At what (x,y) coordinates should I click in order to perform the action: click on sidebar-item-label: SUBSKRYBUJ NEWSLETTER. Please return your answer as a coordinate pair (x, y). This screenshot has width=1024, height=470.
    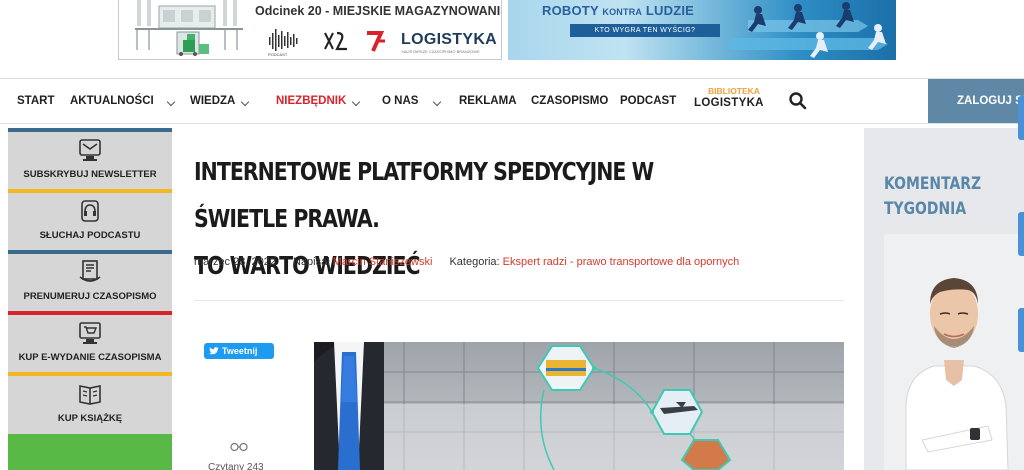
    Looking at the image, I should click on (90, 174).